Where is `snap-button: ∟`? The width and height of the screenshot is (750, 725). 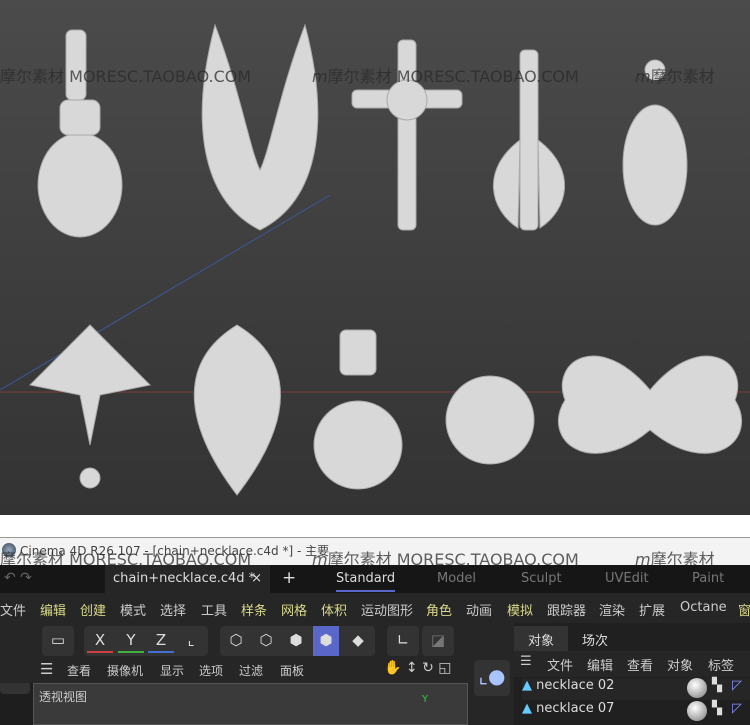 snap-button: ∟ is located at coordinates (403, 641).